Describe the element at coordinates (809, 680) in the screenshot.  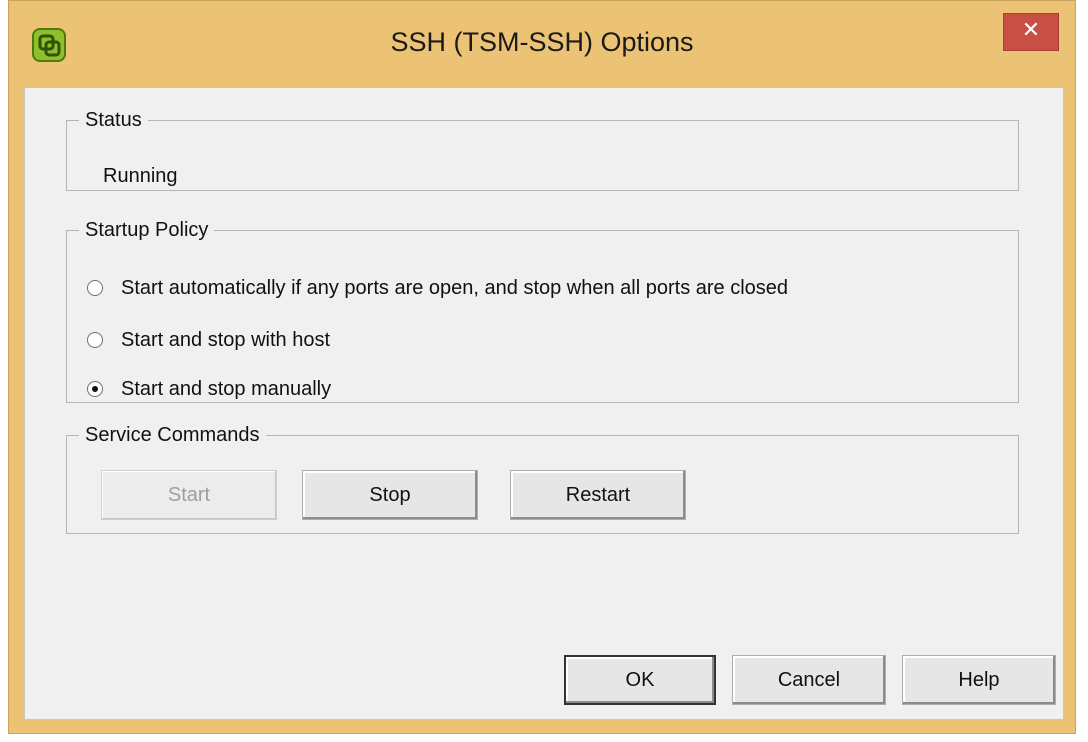
I see `cancel-button: Cancel` at that location.